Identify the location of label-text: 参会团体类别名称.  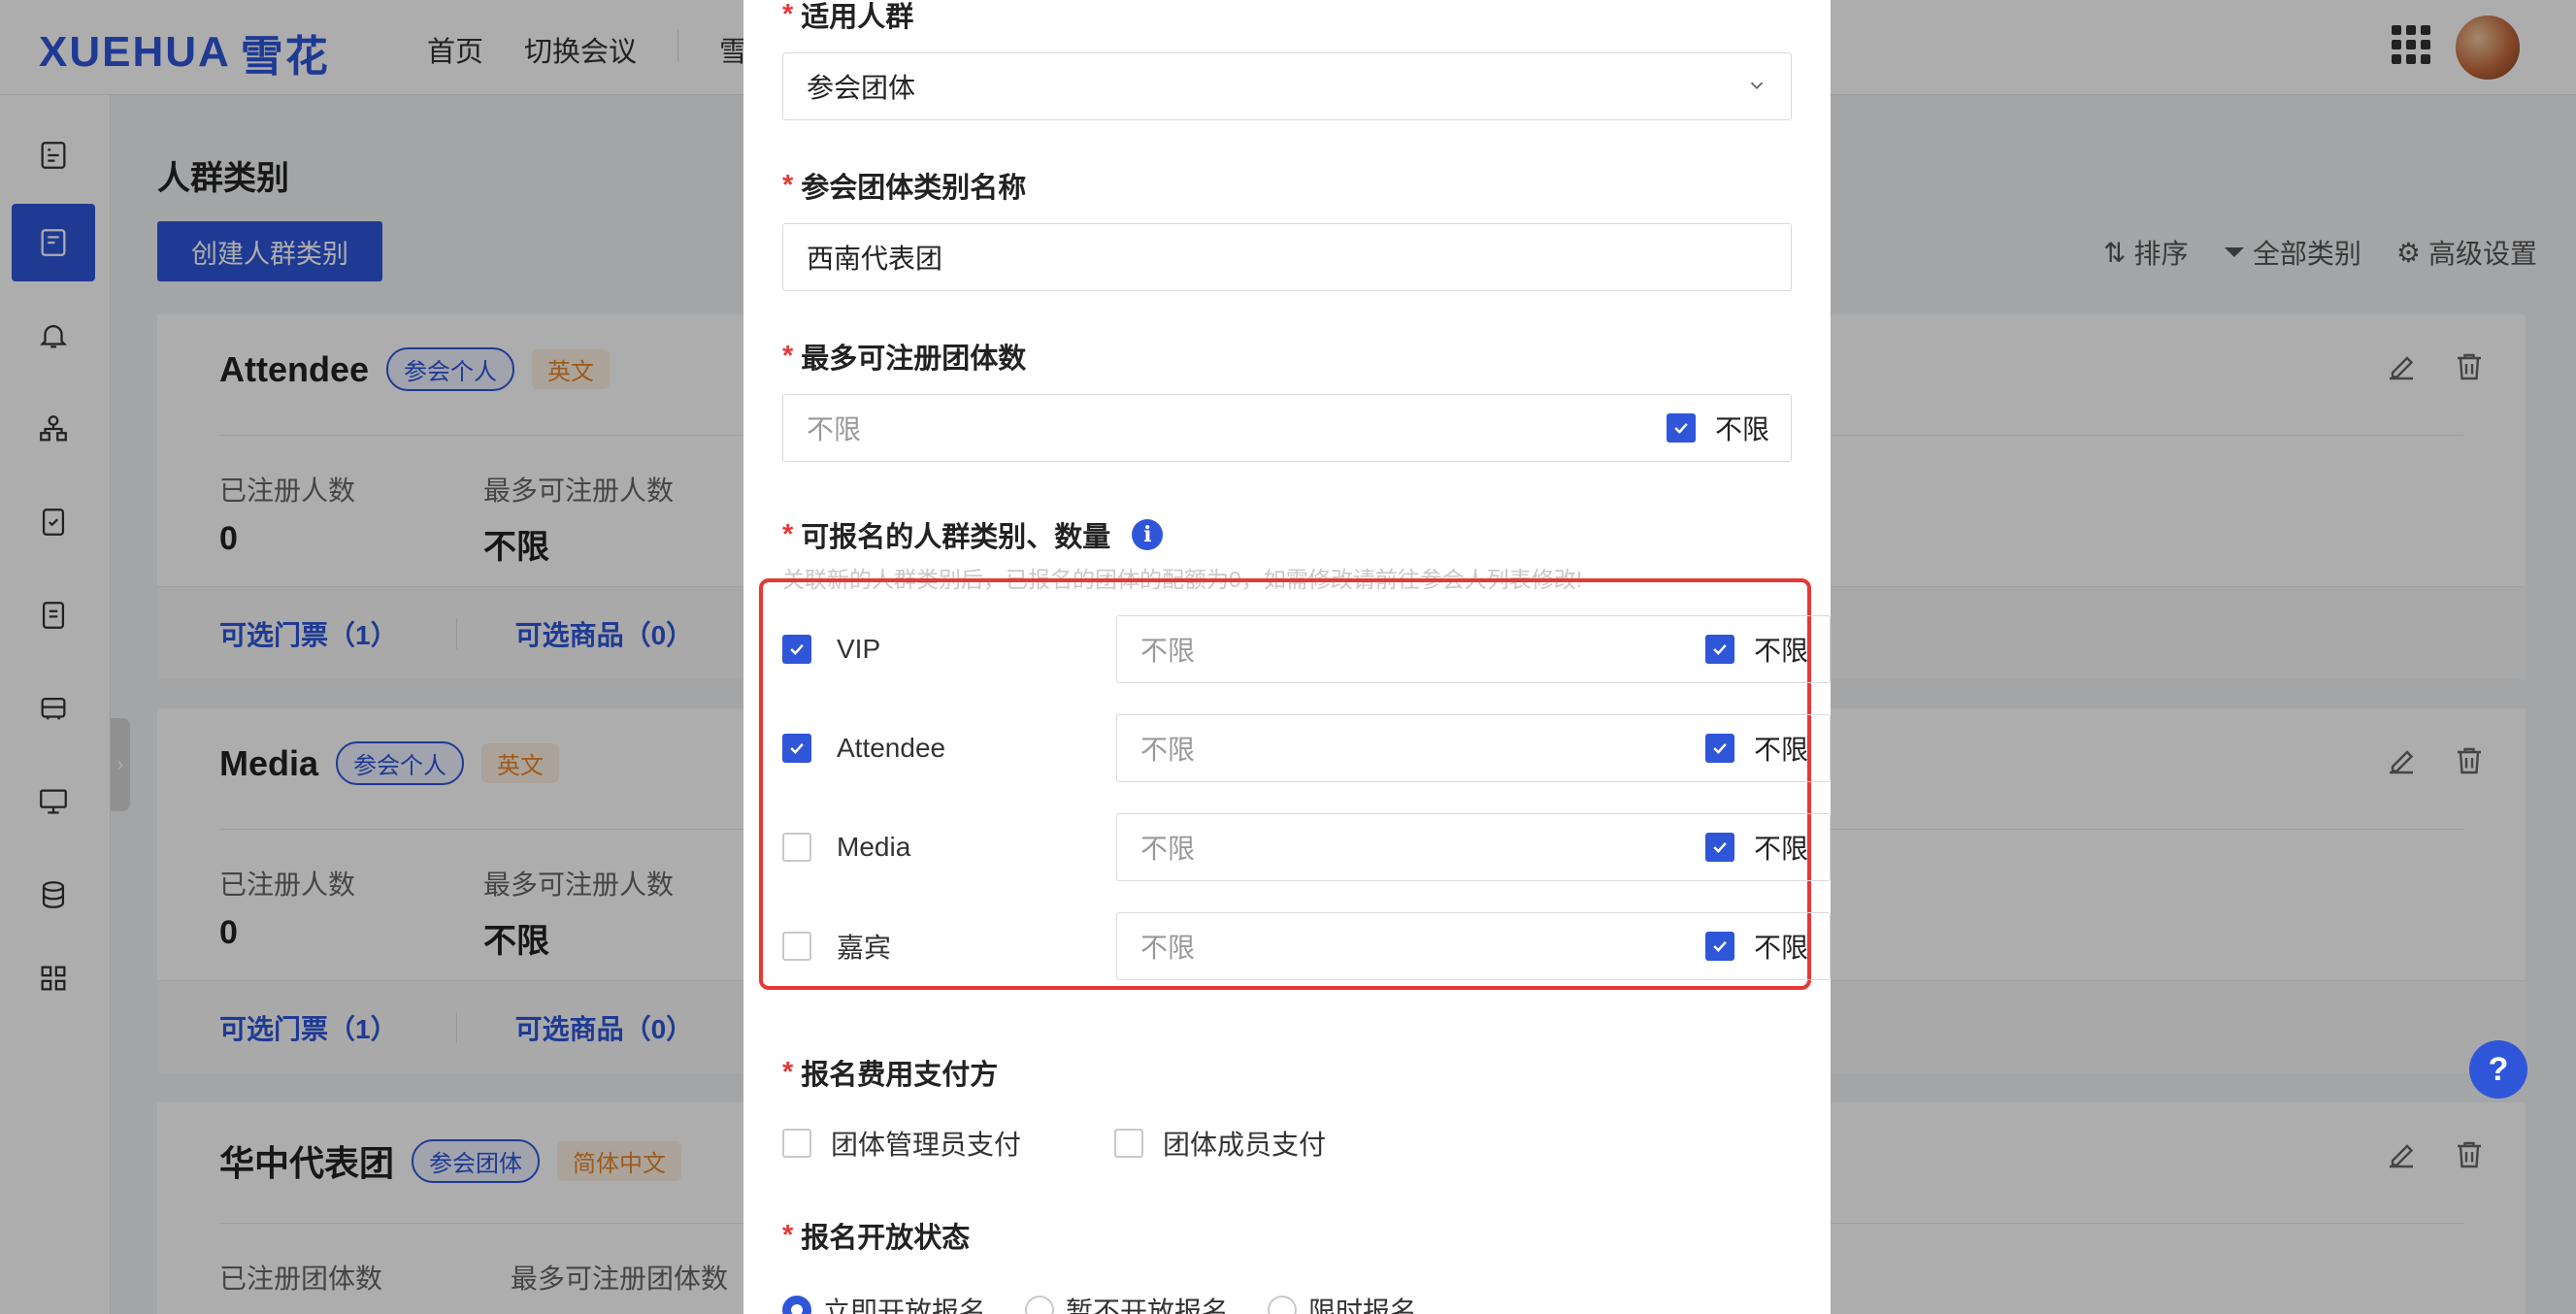
(914, 188).